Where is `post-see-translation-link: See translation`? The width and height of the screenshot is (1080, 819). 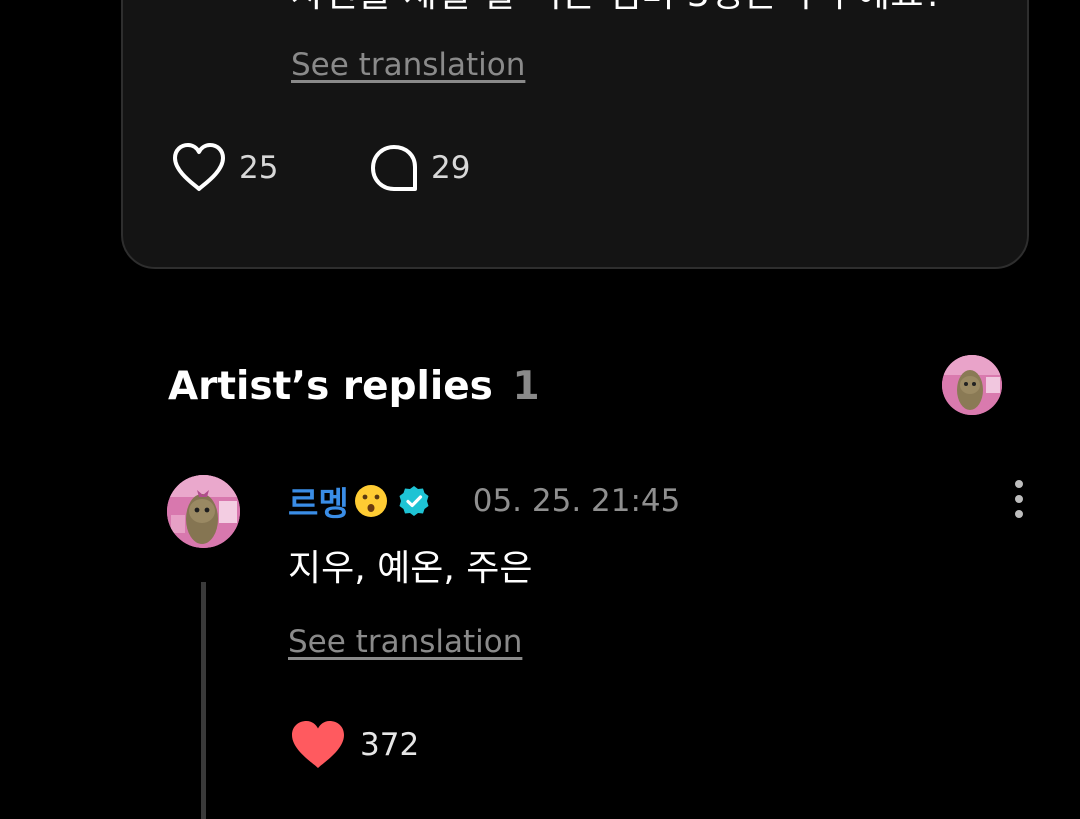 post-see-translation-link: See translation is located at coordinates (408, 65).